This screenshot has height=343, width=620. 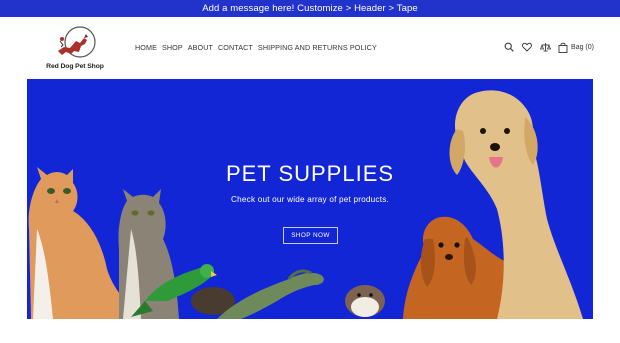 I want to click on scale-icon, so click(x=545, y=47).